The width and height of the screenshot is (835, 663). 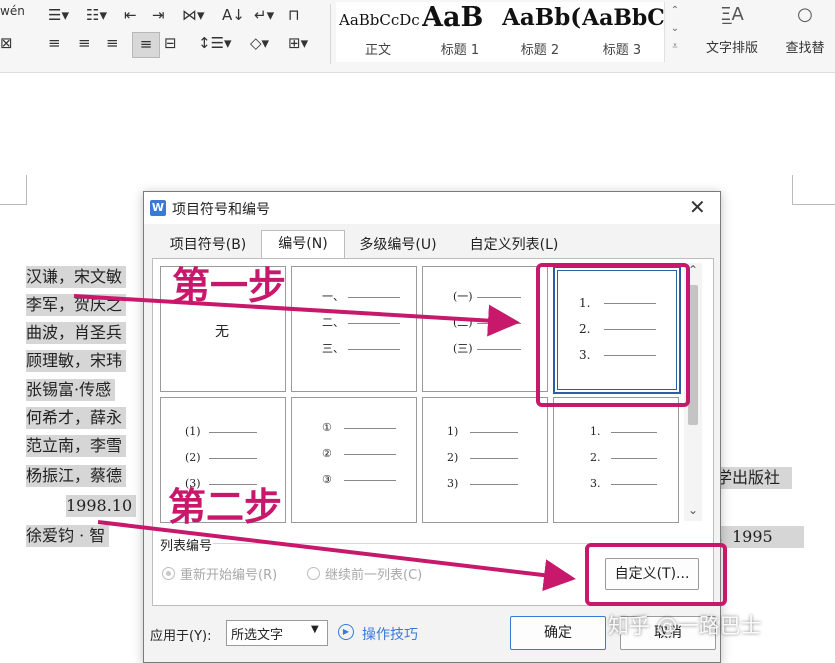 What do you see at coordinates (656, 574) in the screenshot?
I see `step2-highlight-box` at bounding box center [656, 574].